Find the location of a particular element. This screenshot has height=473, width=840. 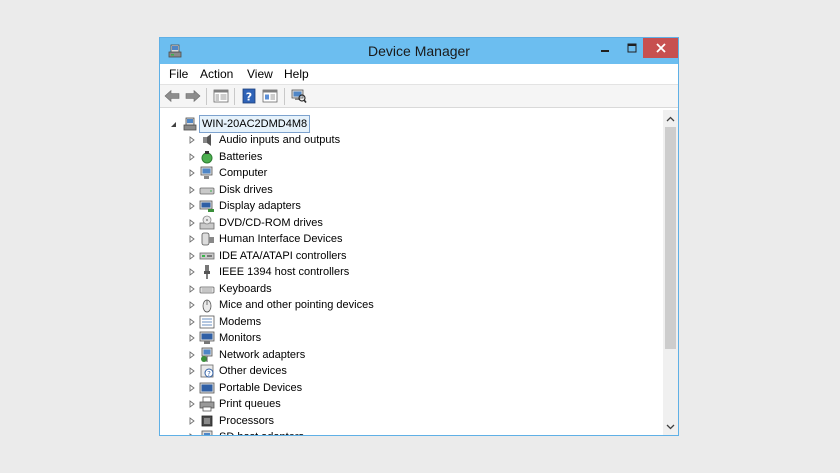

portable-device-icon is located at coordinates (207, 387).